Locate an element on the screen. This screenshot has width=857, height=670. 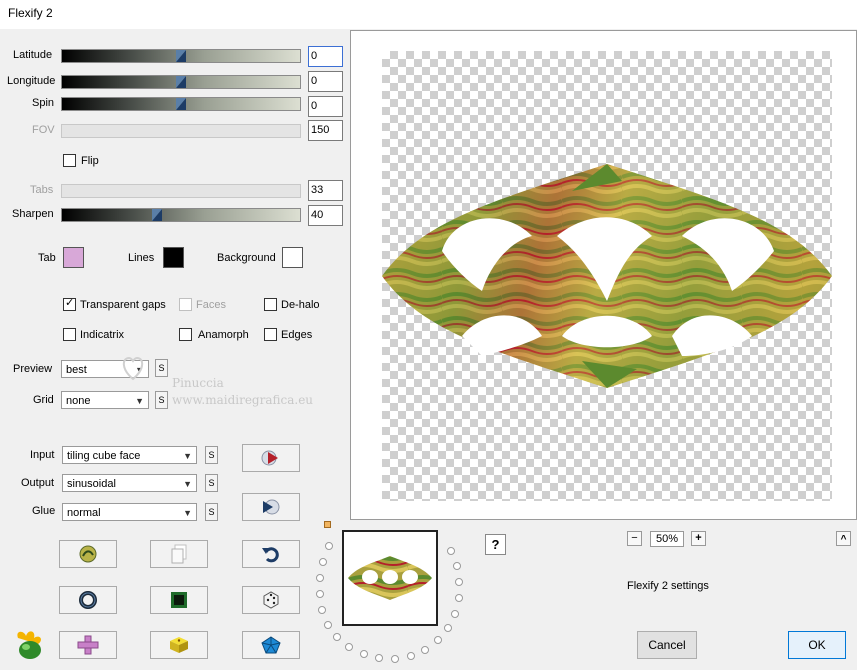
preview-select-value: best is located at coordinates (76, 370).